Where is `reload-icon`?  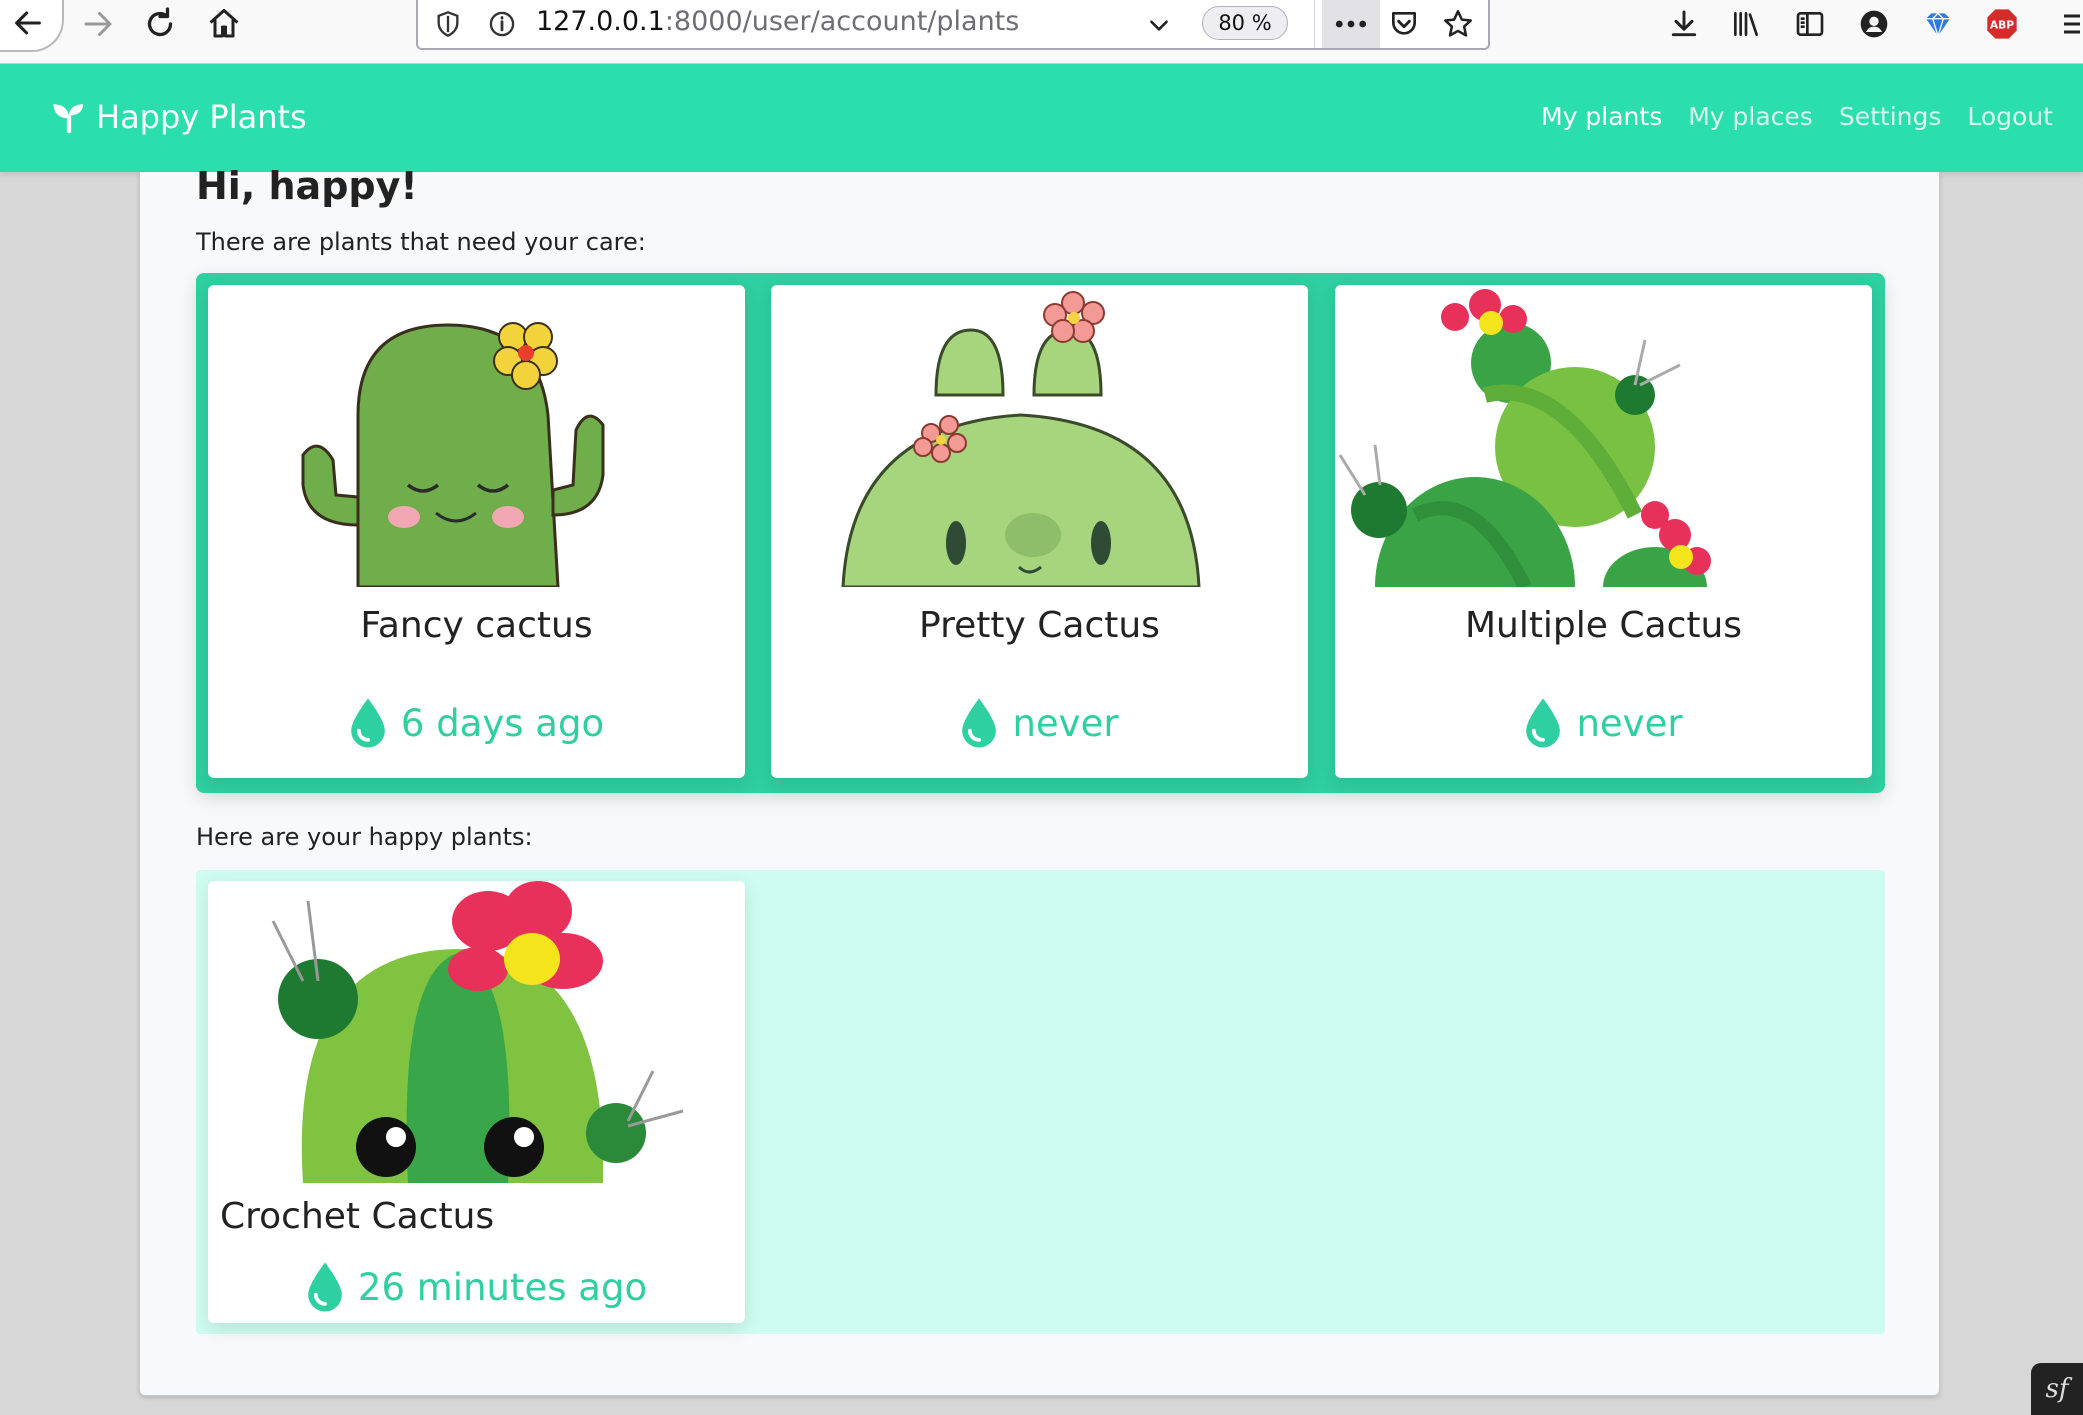
reload-icon is located at coordinates (160, 22).